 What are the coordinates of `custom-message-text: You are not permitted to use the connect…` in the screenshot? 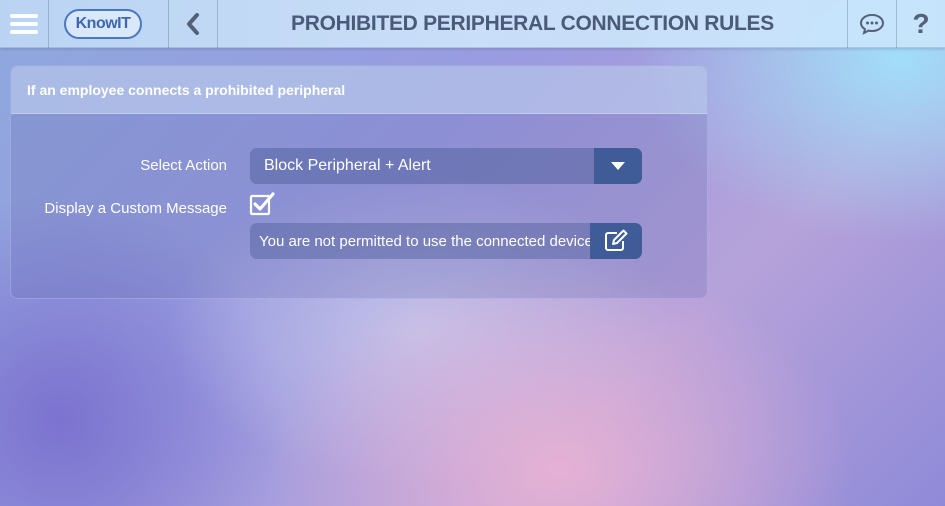 It's located at (424, 241).